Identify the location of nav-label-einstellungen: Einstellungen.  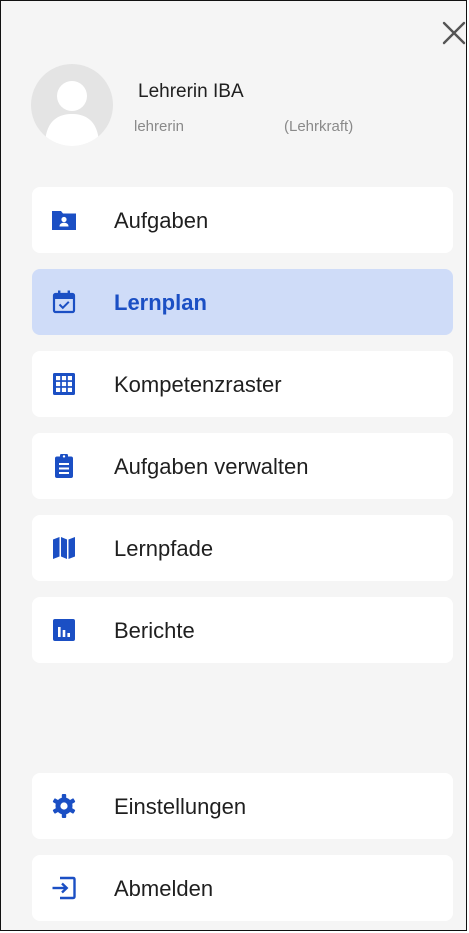
(180, 806).